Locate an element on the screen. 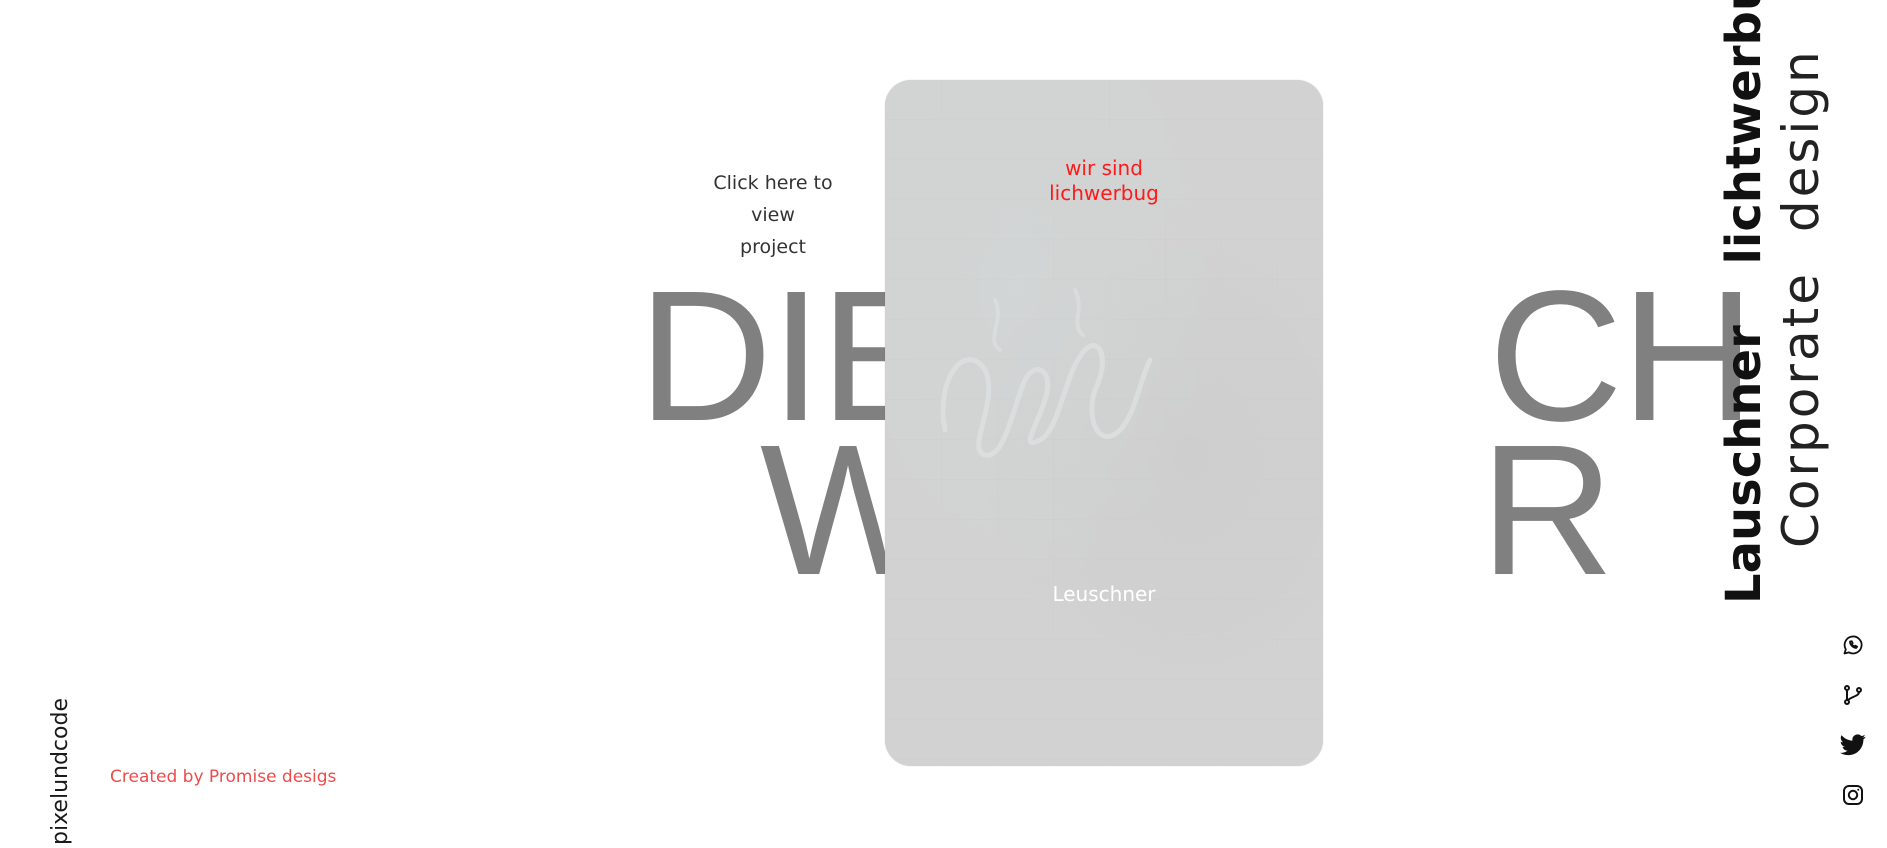 The height and width of the screenshot is (848, 1887). view-project-link: Click here to view project is located at coordinates (773, 215).